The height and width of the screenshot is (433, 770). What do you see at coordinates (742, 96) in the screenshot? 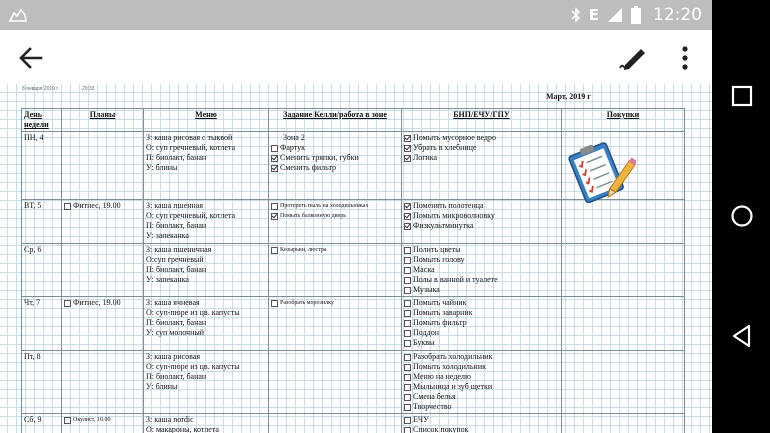
I see `recents-square-icon` at bounding box center [742, 96].